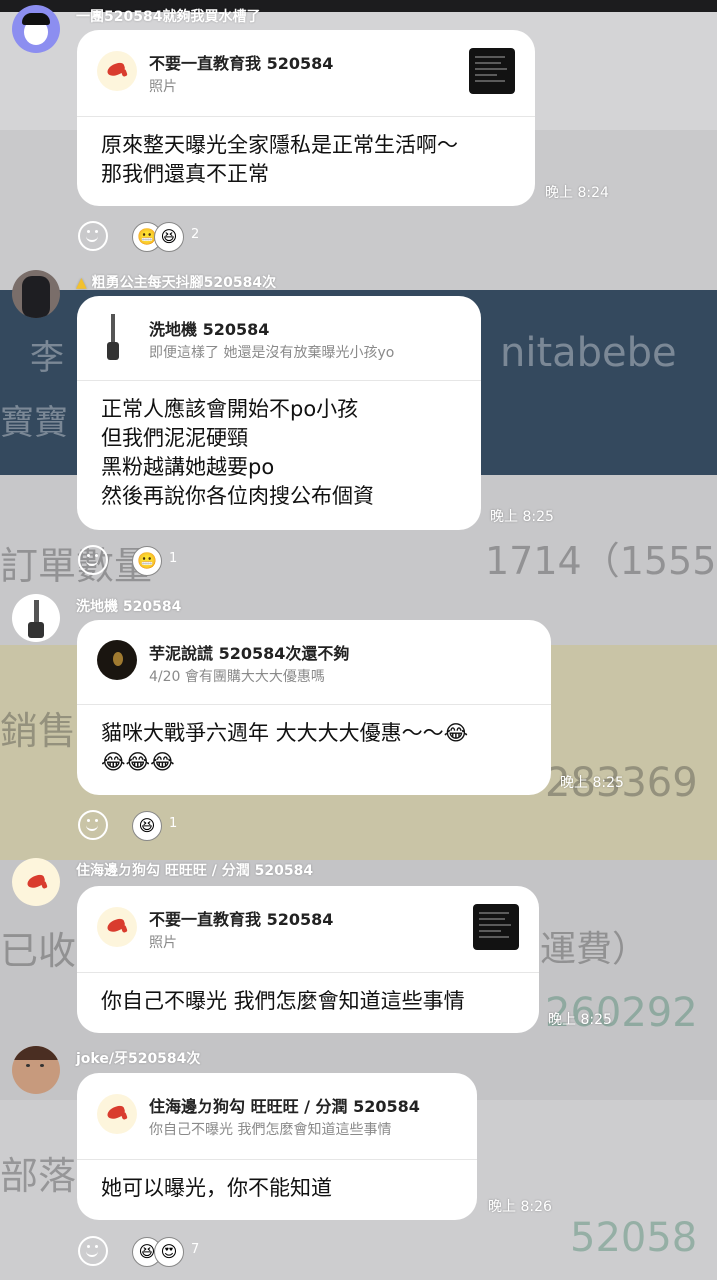 Image resolution: width=717 pixels, height=1280 pixels. What do you see at coordinates (520, 1207) in the screenshot?
I see `timestamp: 晚上 8:26` at bounding box center [520, 1207].